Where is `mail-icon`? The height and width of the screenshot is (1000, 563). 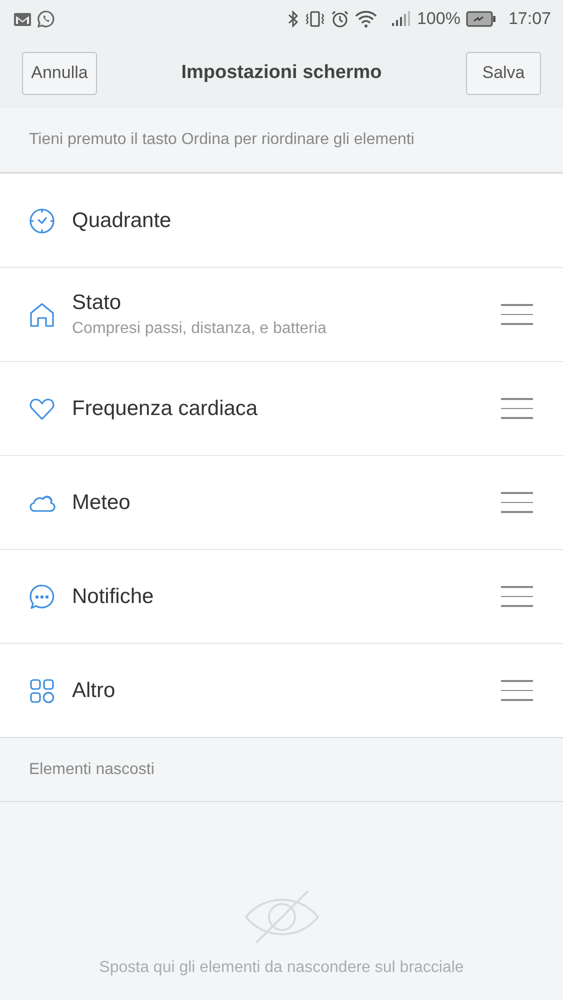 mail-icon is located at coordinates (22, 19).